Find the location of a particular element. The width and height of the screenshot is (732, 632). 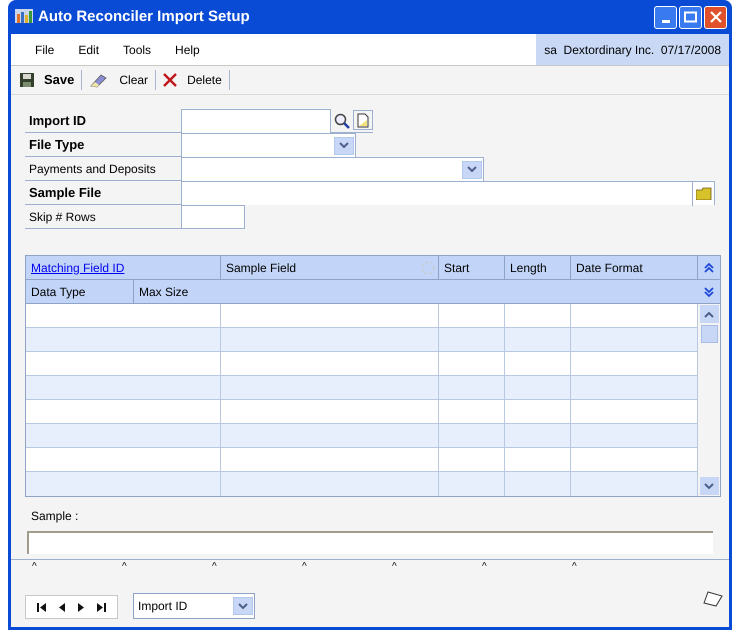

spinner-icon is located at coordinates (428, 267).